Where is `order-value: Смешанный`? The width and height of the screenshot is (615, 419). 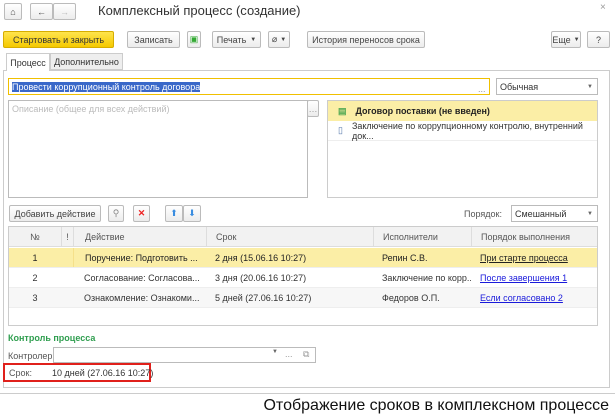 order-value: Смешанный is located at coordinates (541, 213).